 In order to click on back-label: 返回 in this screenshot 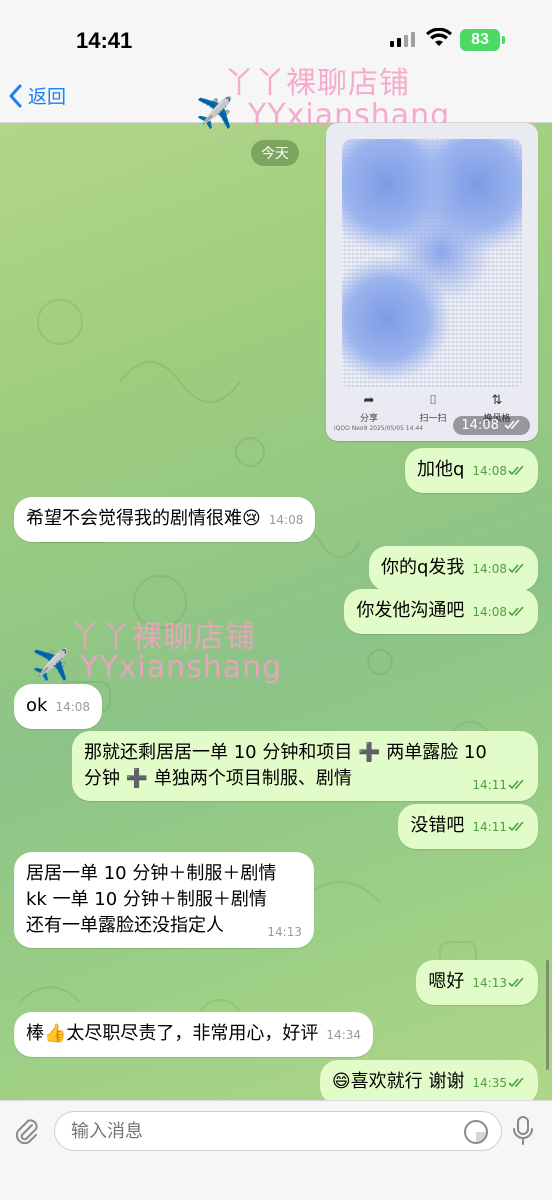, I will do `click(47, 97)`.